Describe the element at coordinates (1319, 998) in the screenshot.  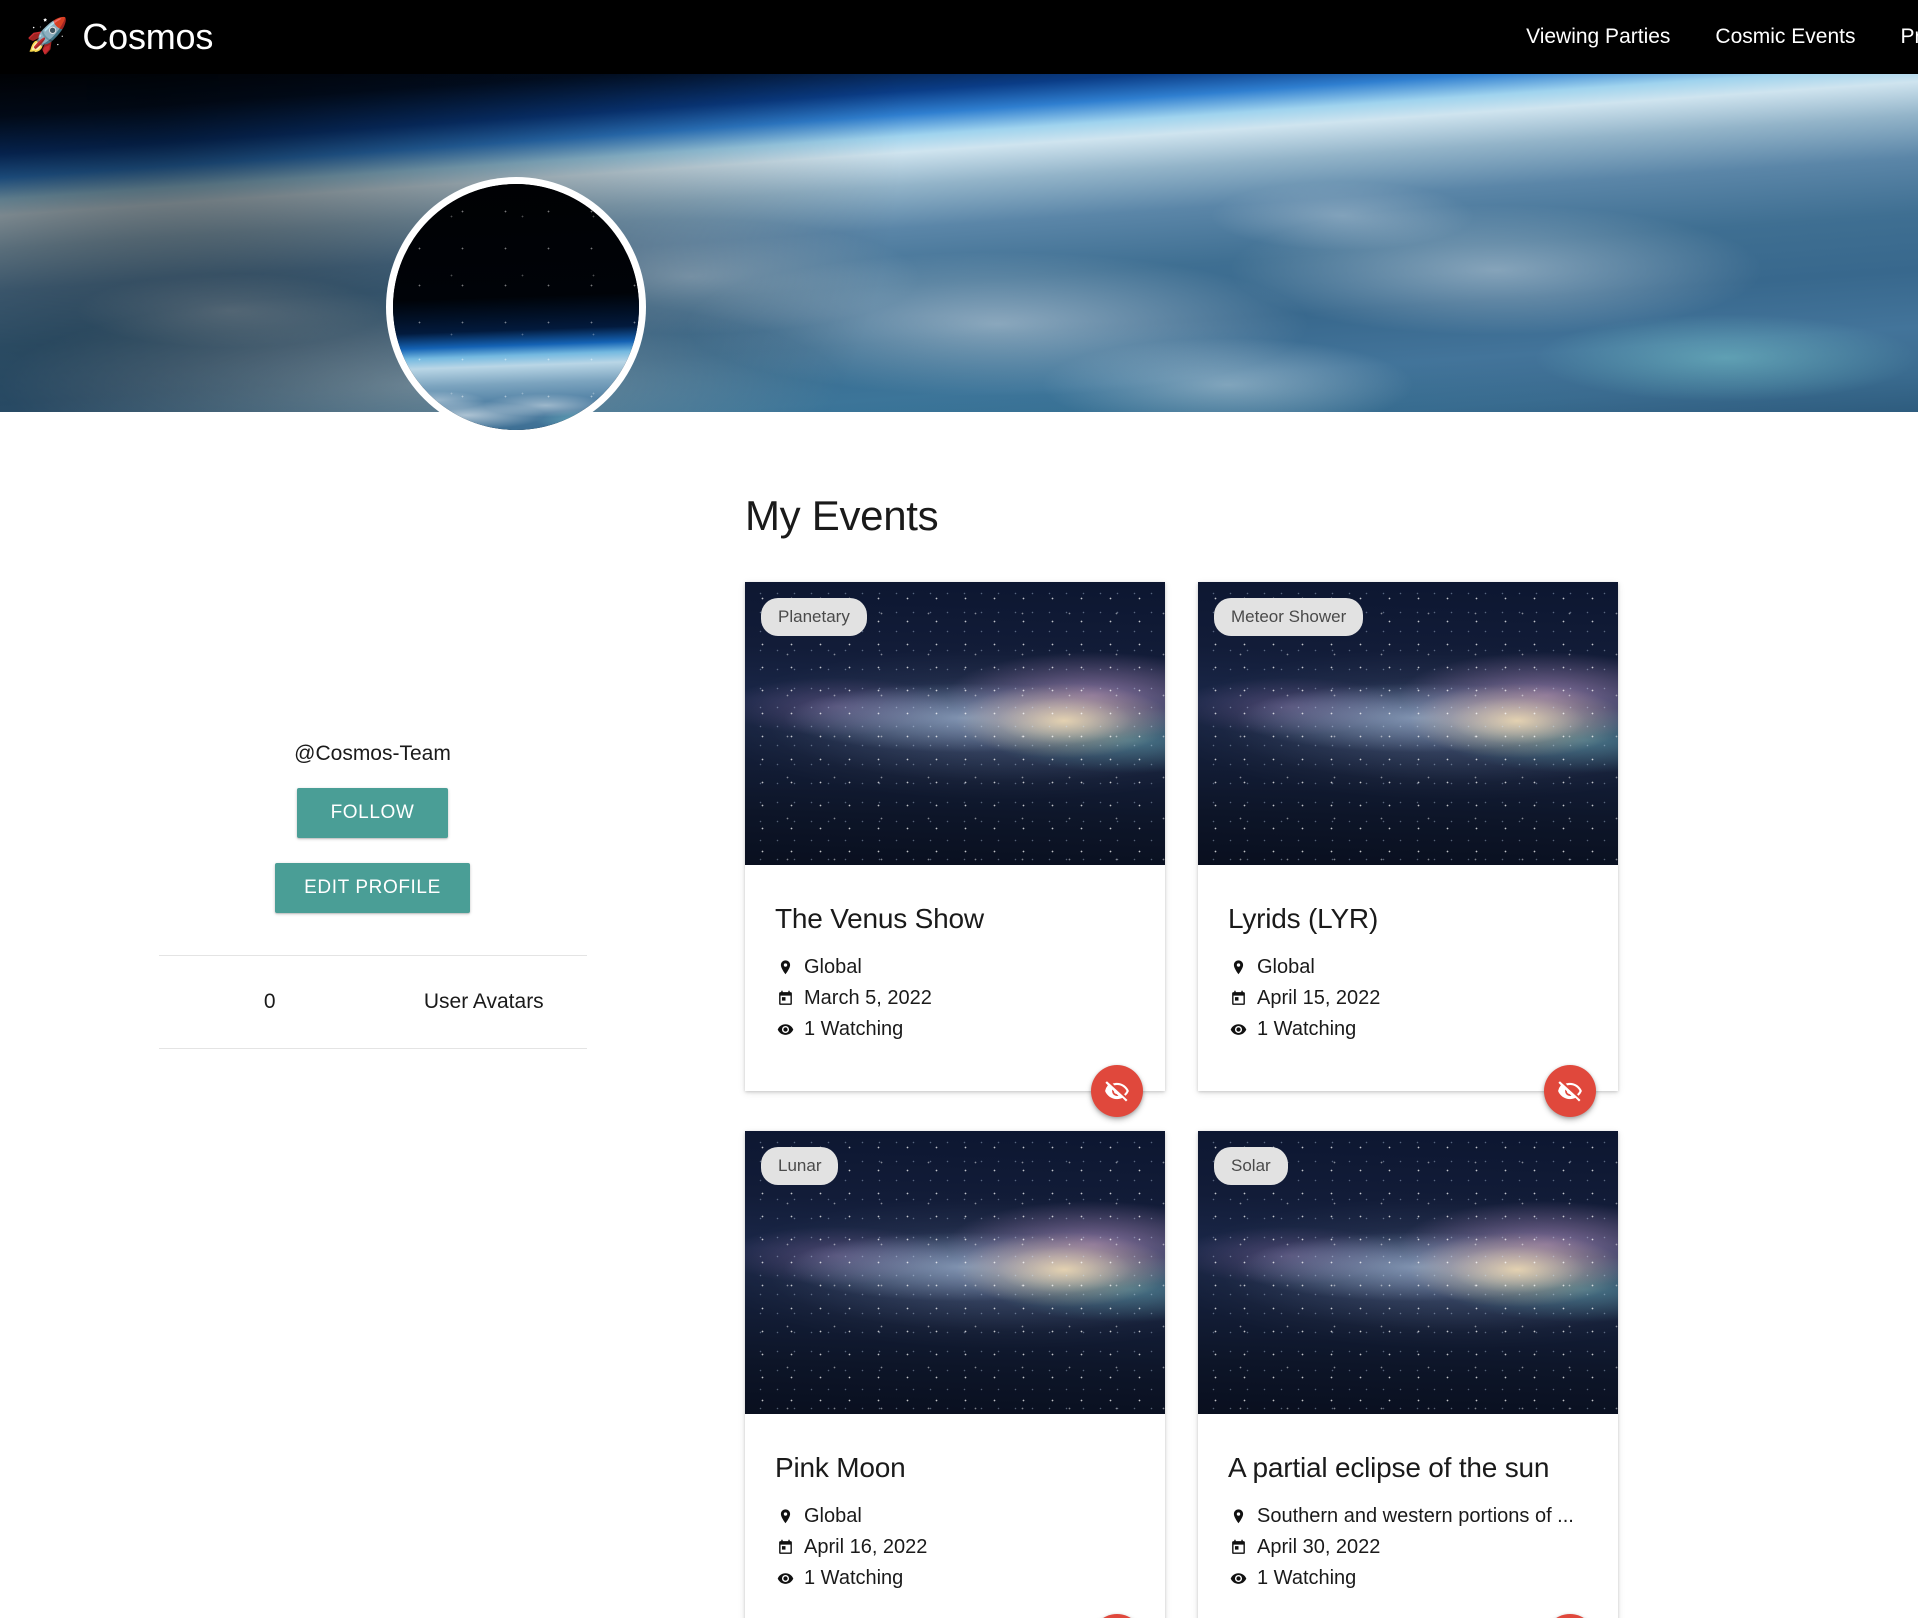
I see `event-date: April 15, 2022` at that location.